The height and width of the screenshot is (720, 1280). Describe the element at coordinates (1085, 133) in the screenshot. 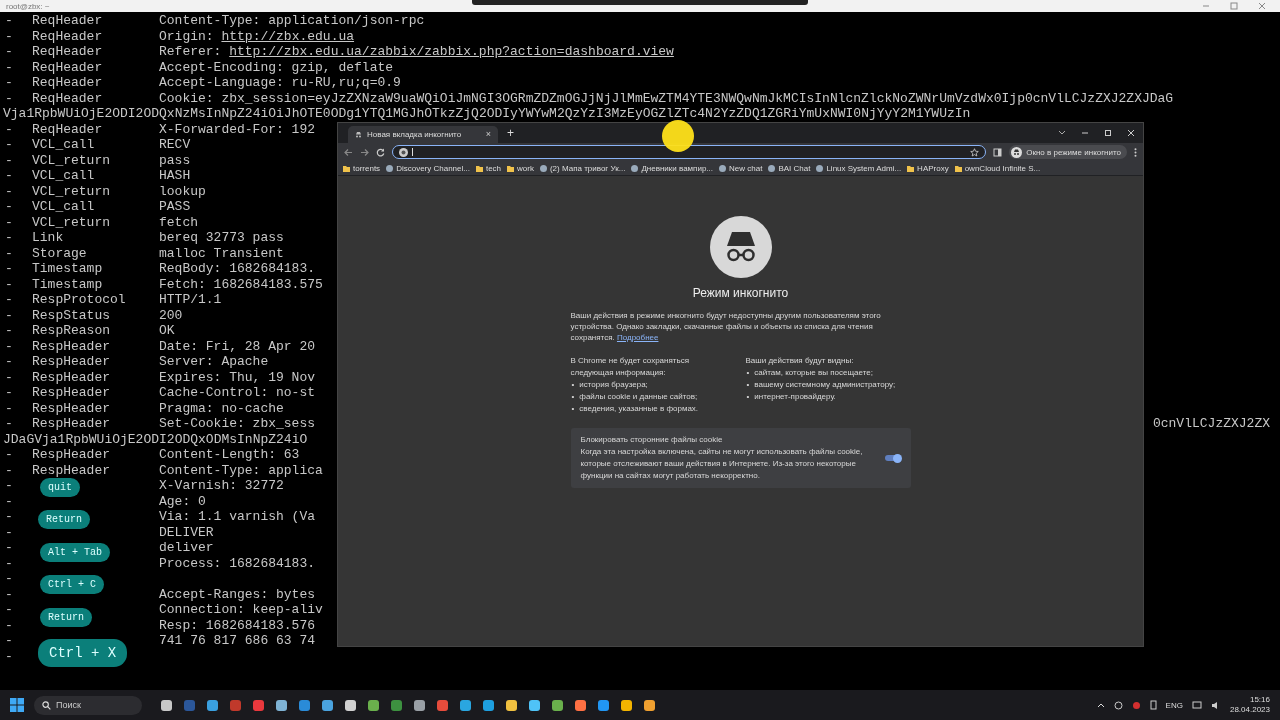

I see `minimize-icon` at that location.